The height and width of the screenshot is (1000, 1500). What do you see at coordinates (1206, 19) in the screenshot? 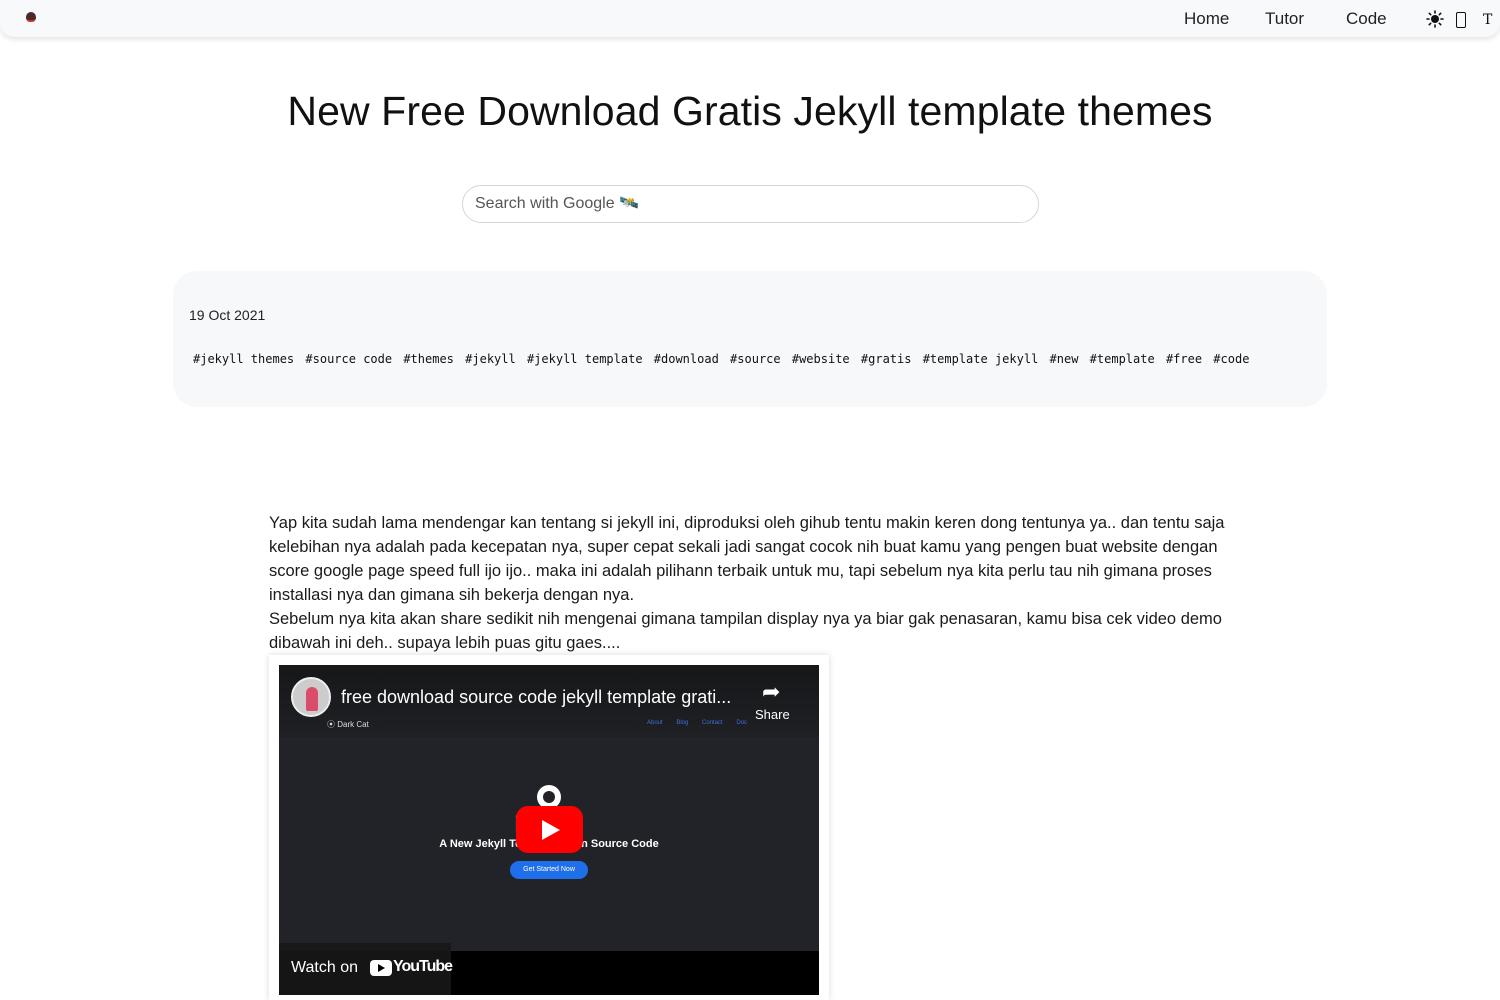
I see `nav-home-link: Home` at bounding box center [1206, 19].